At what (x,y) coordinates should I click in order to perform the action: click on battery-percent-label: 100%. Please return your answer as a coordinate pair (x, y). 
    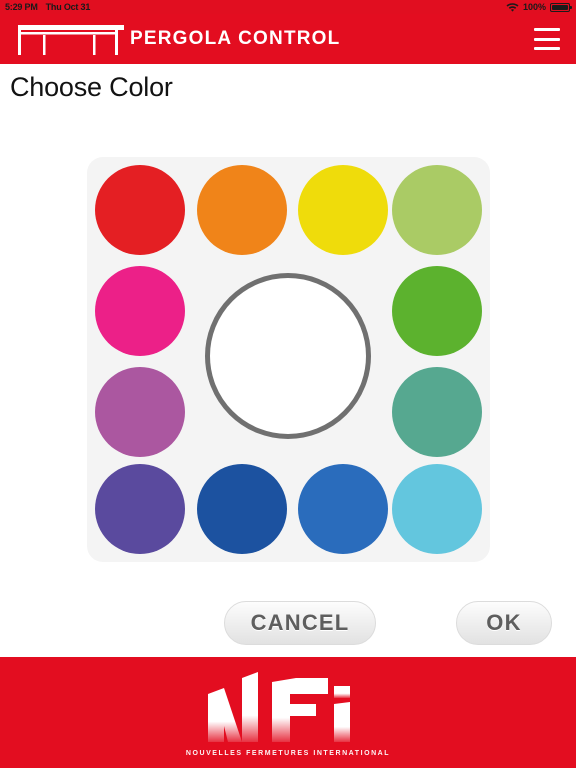
    Looking at the image, I should click on (534, 7).